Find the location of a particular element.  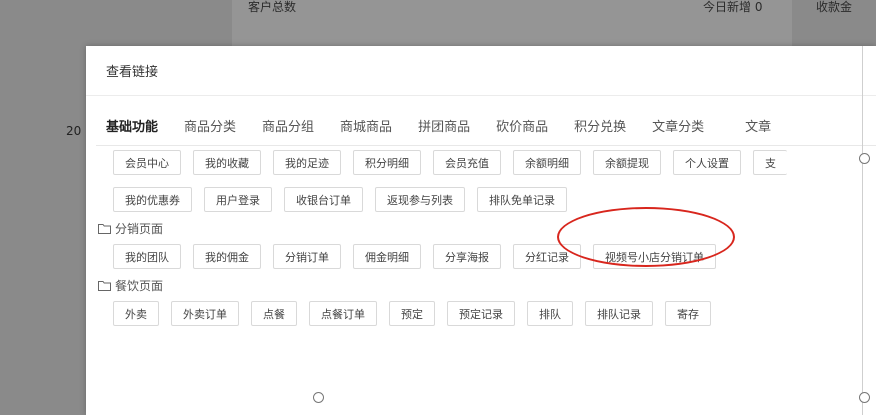

link-button: 我的佣金 is located at coordinates (227, 256).